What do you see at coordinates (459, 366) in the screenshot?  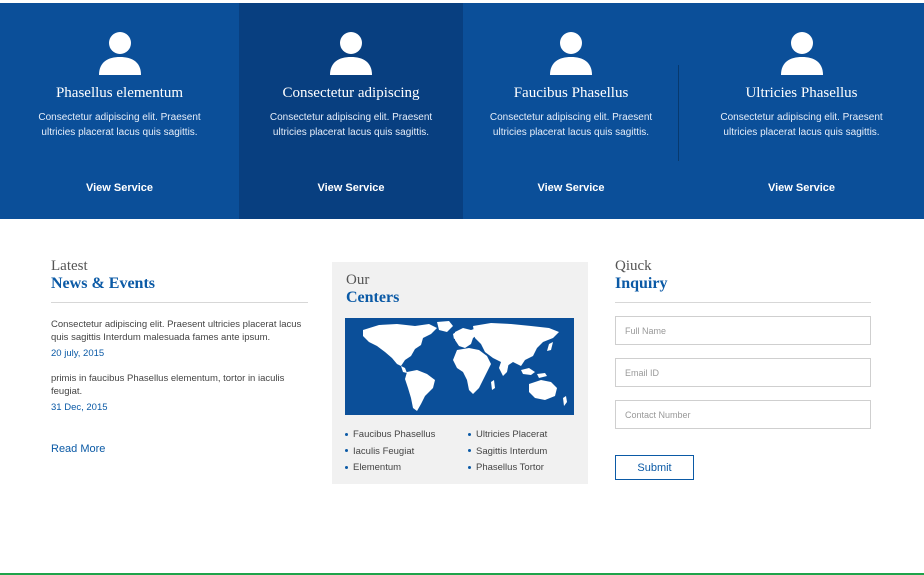 I see `world-map` at bounding box center [459, 366].